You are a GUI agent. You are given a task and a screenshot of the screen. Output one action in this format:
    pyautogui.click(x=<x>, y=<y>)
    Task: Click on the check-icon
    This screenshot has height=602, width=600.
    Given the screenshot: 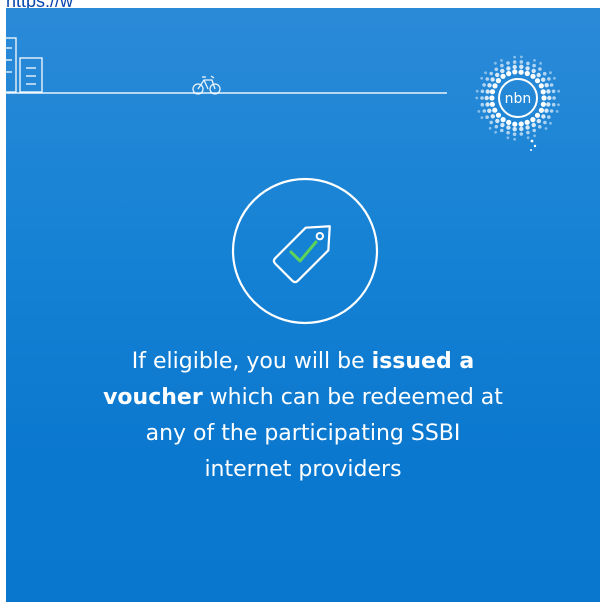 What is the action you would take?
    pyautogui.click(x=303, y=251)
    